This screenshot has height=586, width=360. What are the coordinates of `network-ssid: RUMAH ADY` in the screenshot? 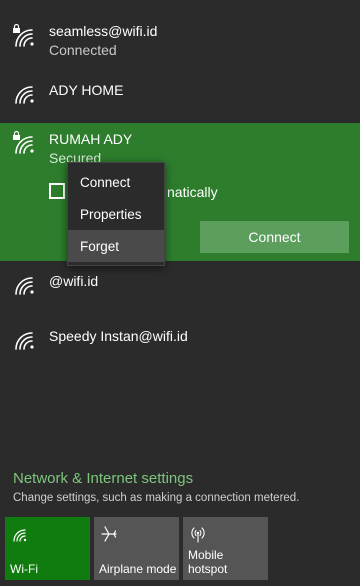 It's located at (91, 139).